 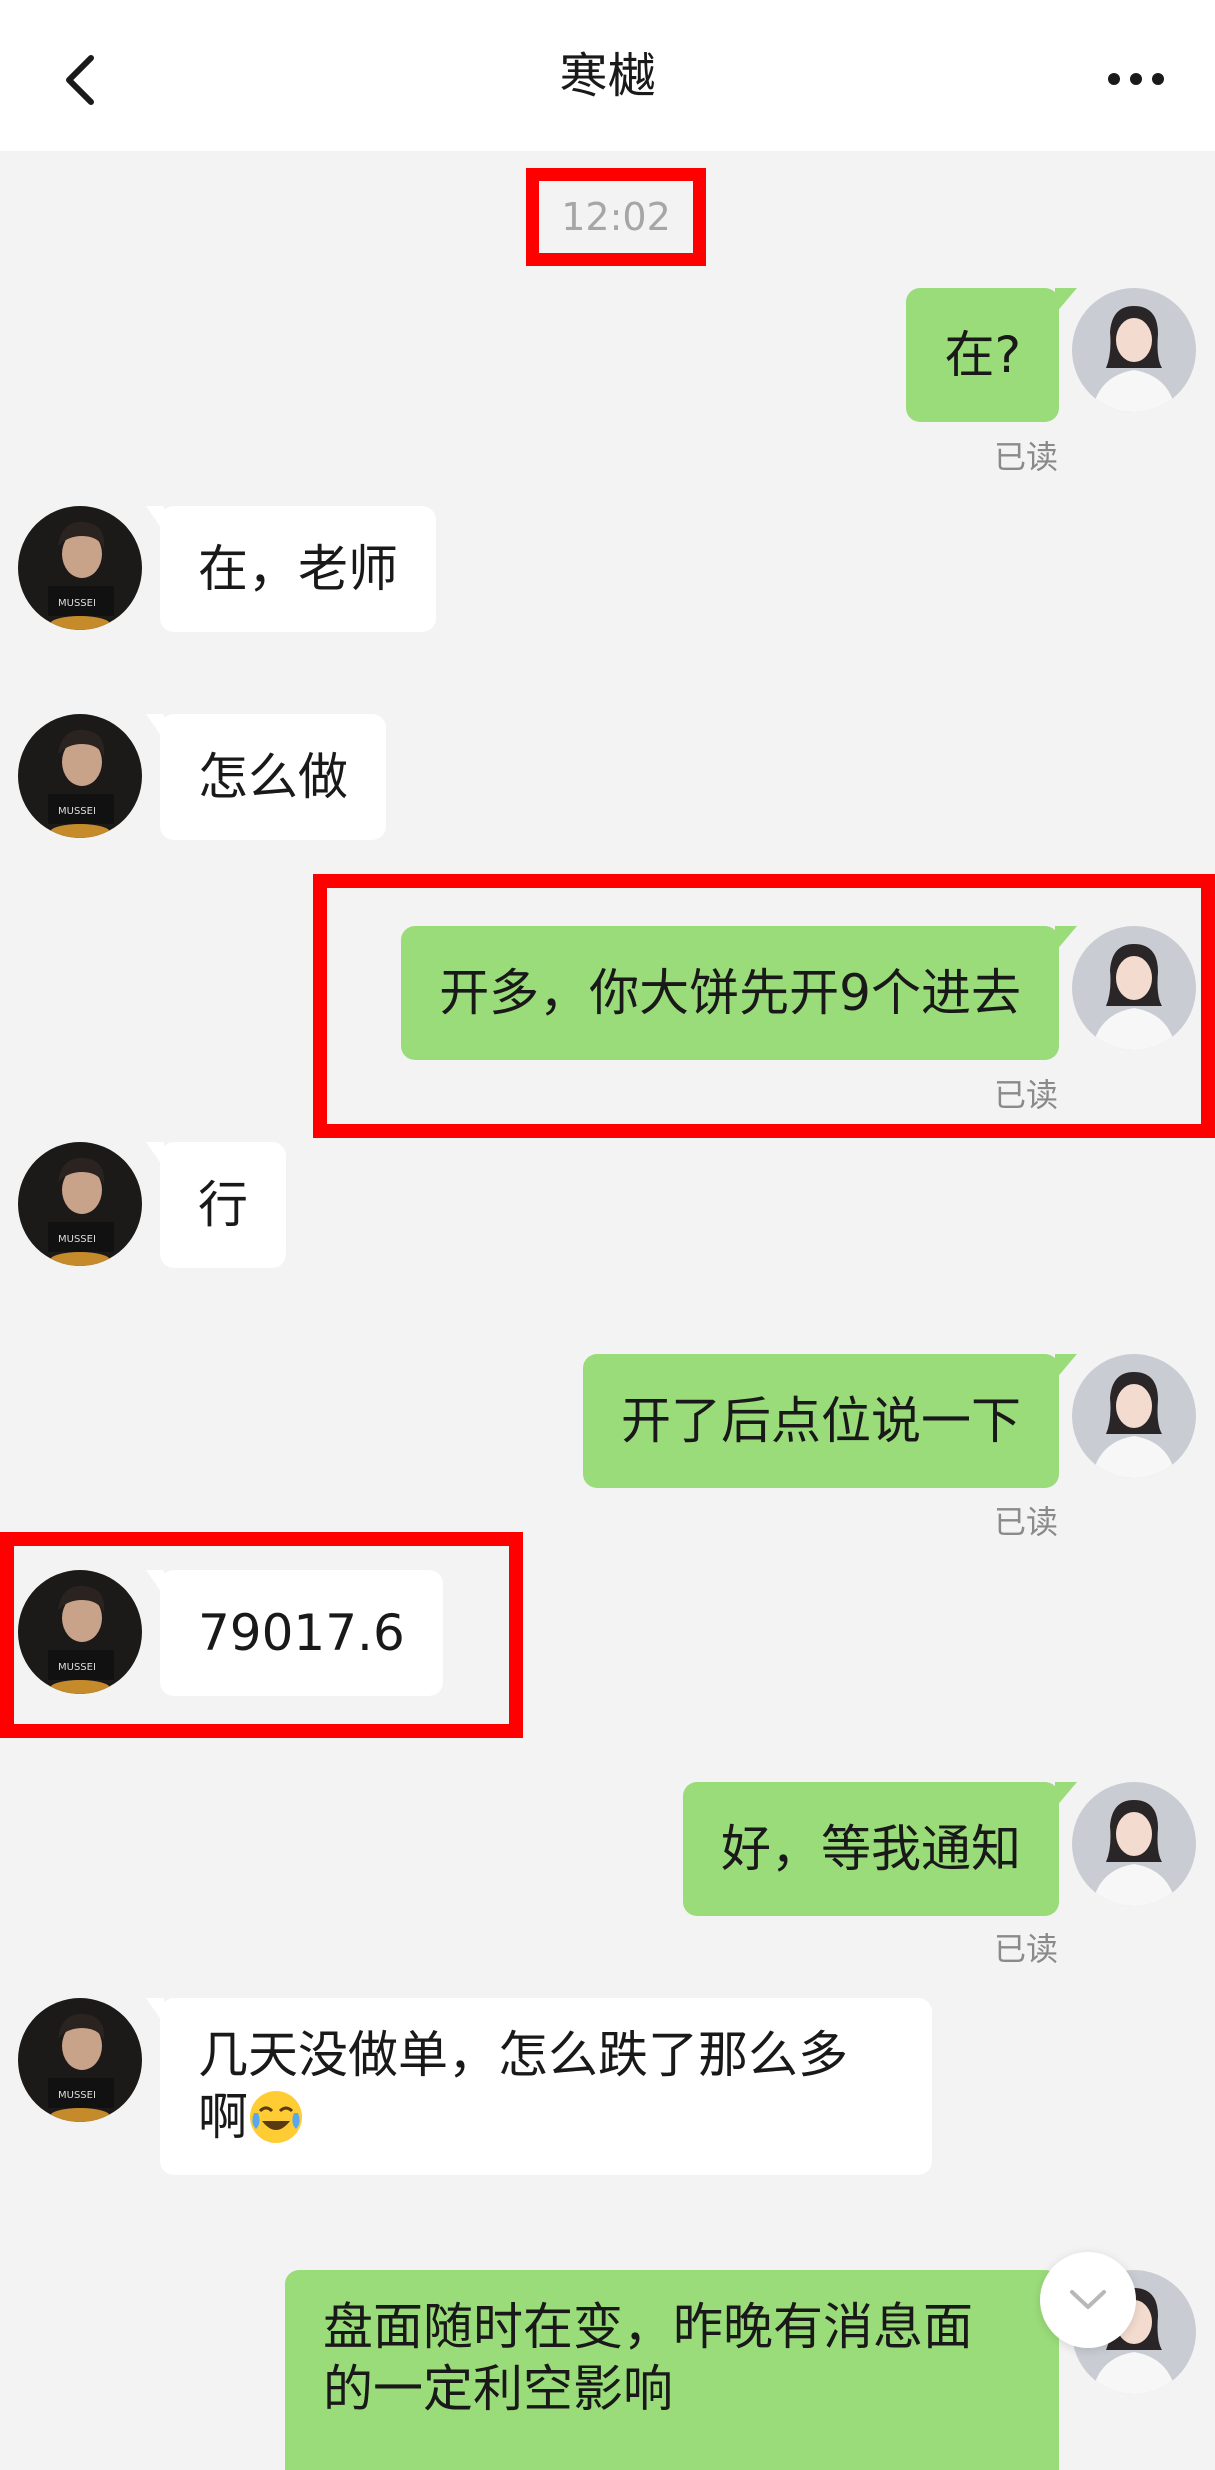 I want to click on chat-title: 寒樾, so click(x=607, y=76).